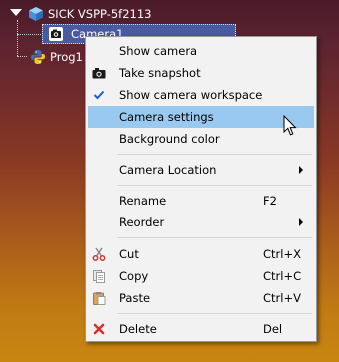 This screenshot has height=362, width=339. I want to click on device-cube-icon, so click(36, 14).